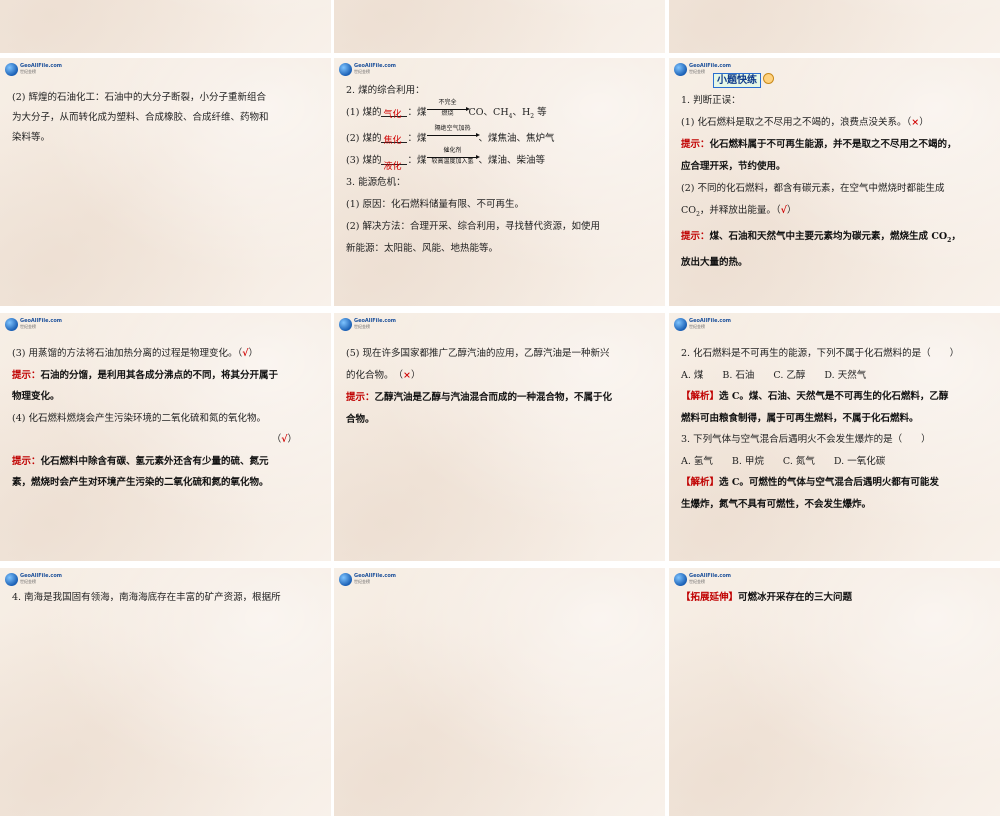 The image size is (1000, 816). I want to click on answer-blank: 气化, so click(394, 112).